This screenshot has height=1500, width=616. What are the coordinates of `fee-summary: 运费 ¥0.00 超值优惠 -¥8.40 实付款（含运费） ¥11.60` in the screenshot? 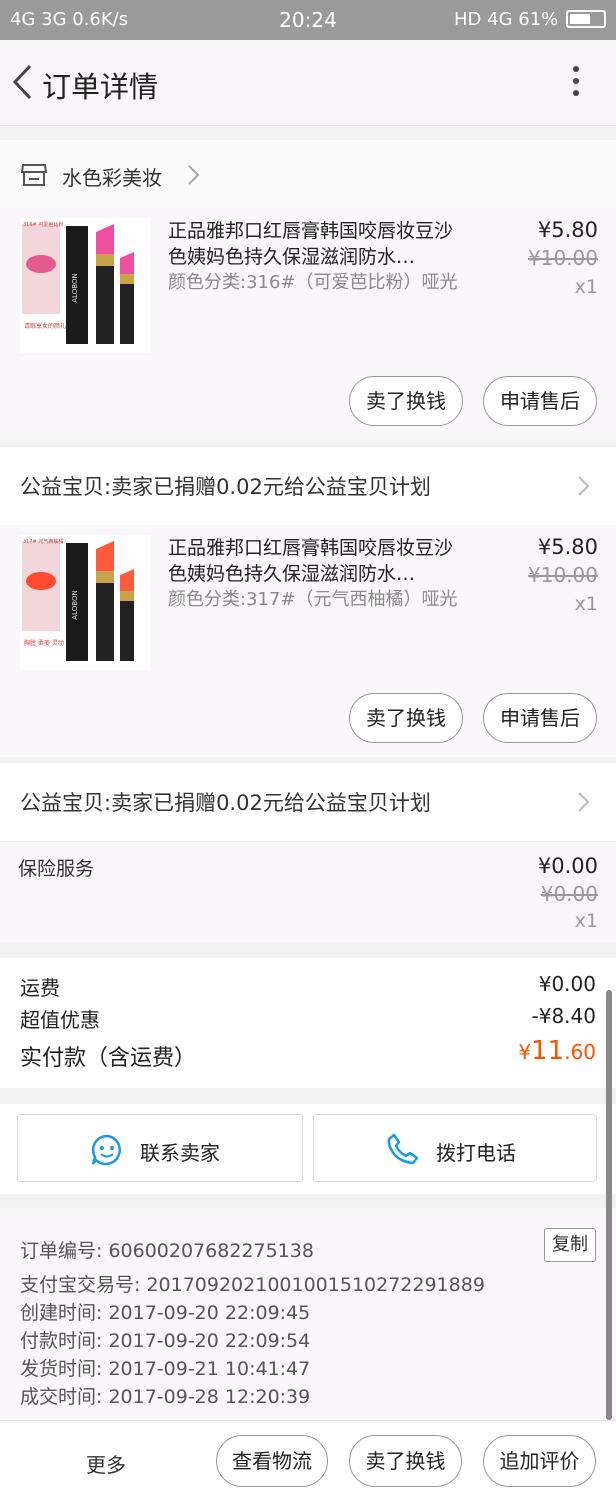 It's located at (308, 1023).